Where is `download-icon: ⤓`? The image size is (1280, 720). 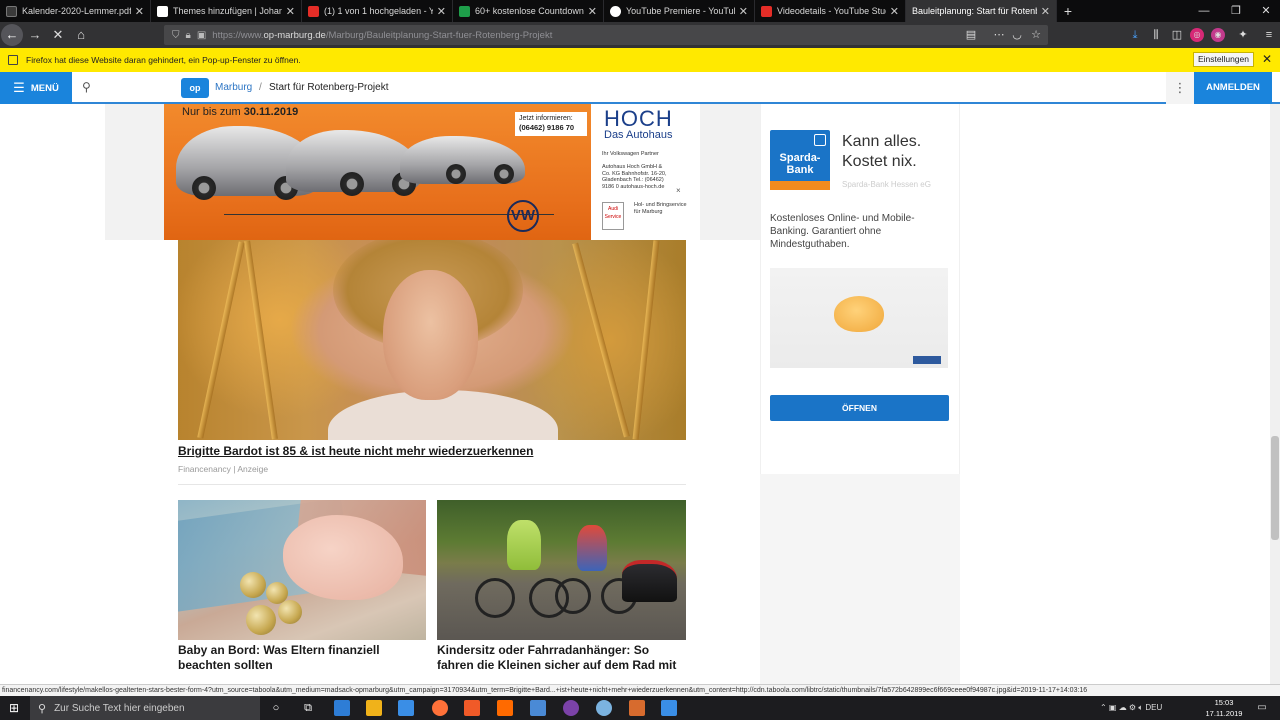 download-icon: ⤓ is located at coordinates (1135, 35).